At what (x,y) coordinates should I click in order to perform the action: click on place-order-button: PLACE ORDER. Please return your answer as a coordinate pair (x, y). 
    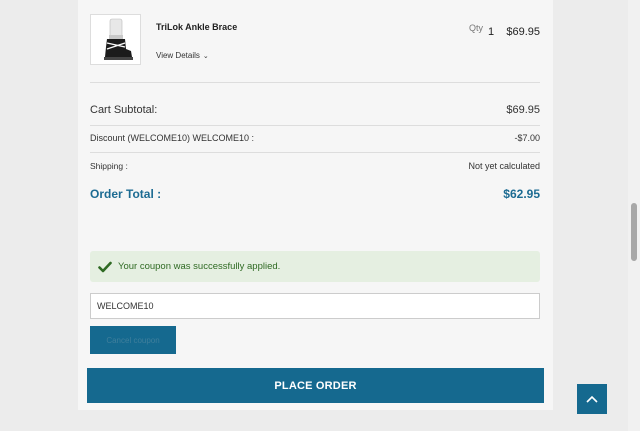
    Looking at the image, I should click on (315, 385).